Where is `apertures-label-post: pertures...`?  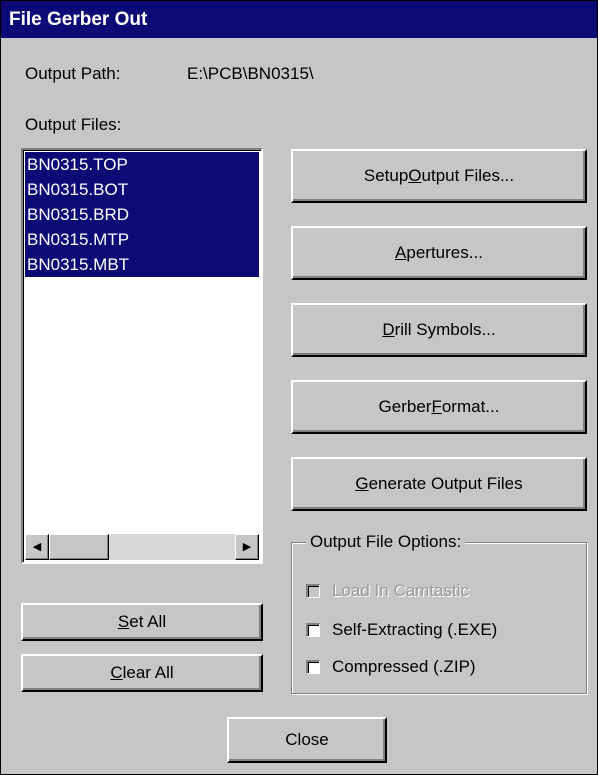
apertures-label-post: pertures... is located at coordinates (444, 252).